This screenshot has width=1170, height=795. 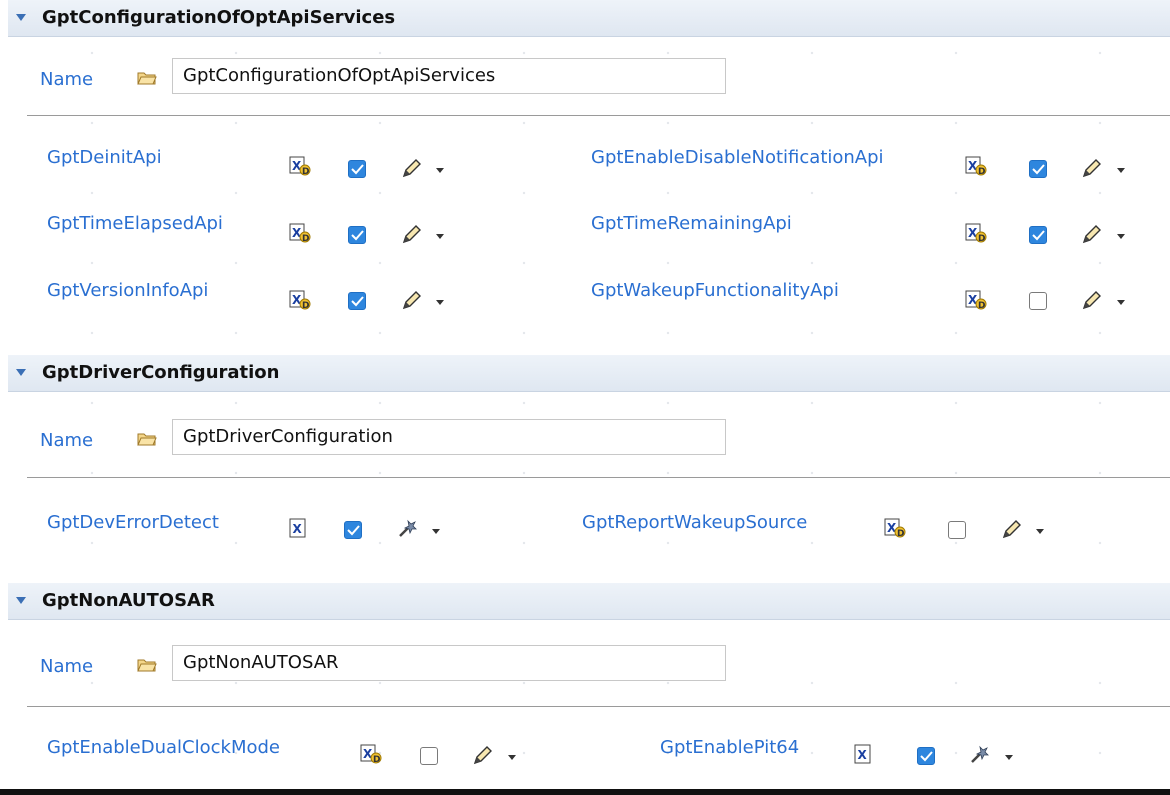 What do you see at coordinates (219, 17) in the screenshot?
I see `section-title: GptConfigurationOfOptApiServices` at bounding box center [219, 17].